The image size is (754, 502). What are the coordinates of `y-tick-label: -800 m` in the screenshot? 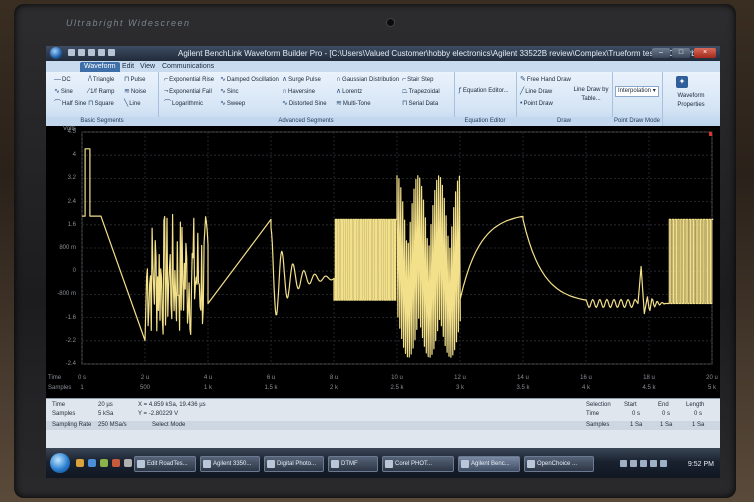 It's located at (66, 294).